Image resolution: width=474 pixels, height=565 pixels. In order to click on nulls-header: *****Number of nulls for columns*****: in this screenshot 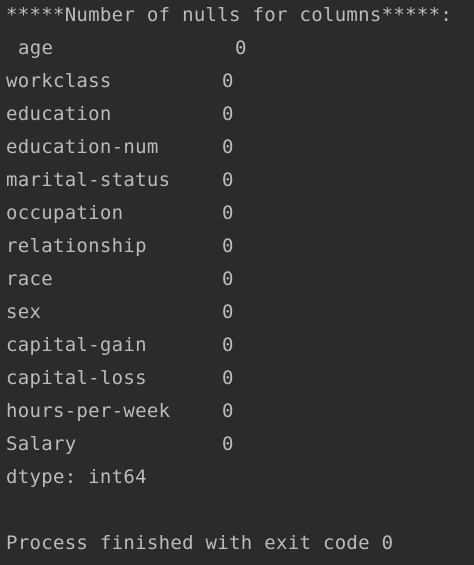, I will do `click(229, 15)`.